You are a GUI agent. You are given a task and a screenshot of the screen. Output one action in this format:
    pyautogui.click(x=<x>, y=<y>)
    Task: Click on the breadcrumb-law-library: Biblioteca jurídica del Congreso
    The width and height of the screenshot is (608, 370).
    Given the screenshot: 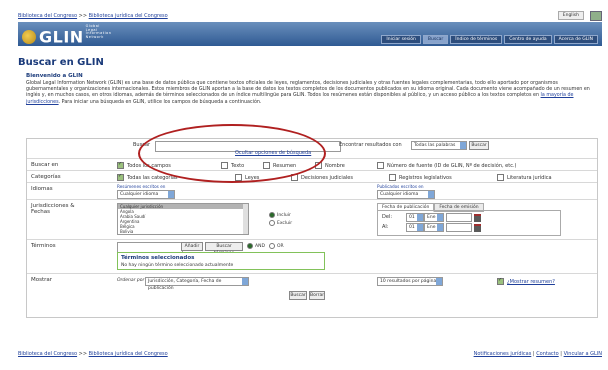 What is the action you would take?
    pyautogui.click(x=128, y=16)
    